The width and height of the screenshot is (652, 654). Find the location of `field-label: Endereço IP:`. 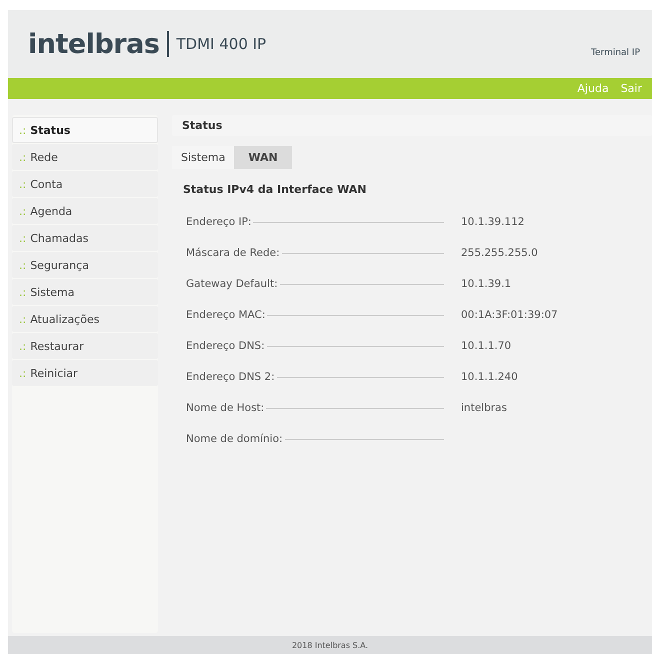

field-label: Endereço IP: is located at coordinates (219, 222).